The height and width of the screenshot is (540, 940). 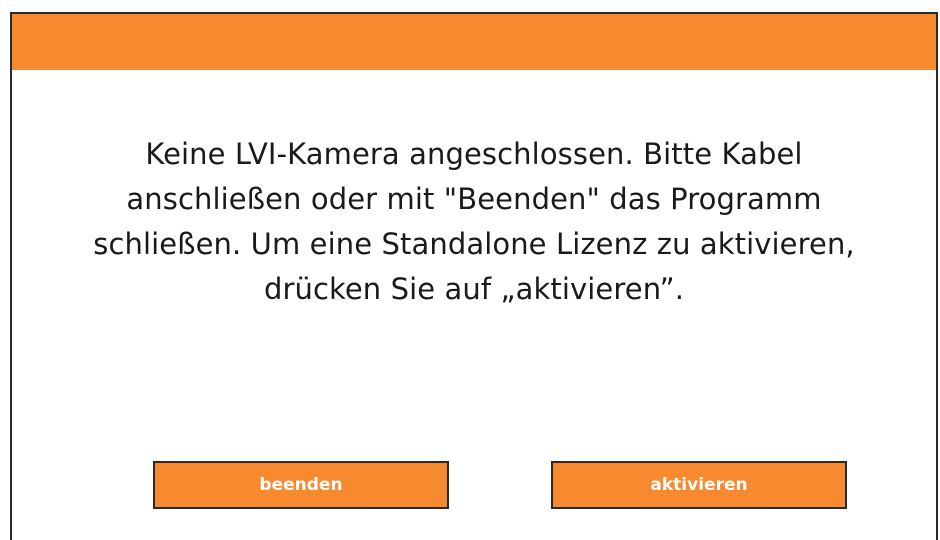 I want to click on title-bar, so click(x=474, y=42).